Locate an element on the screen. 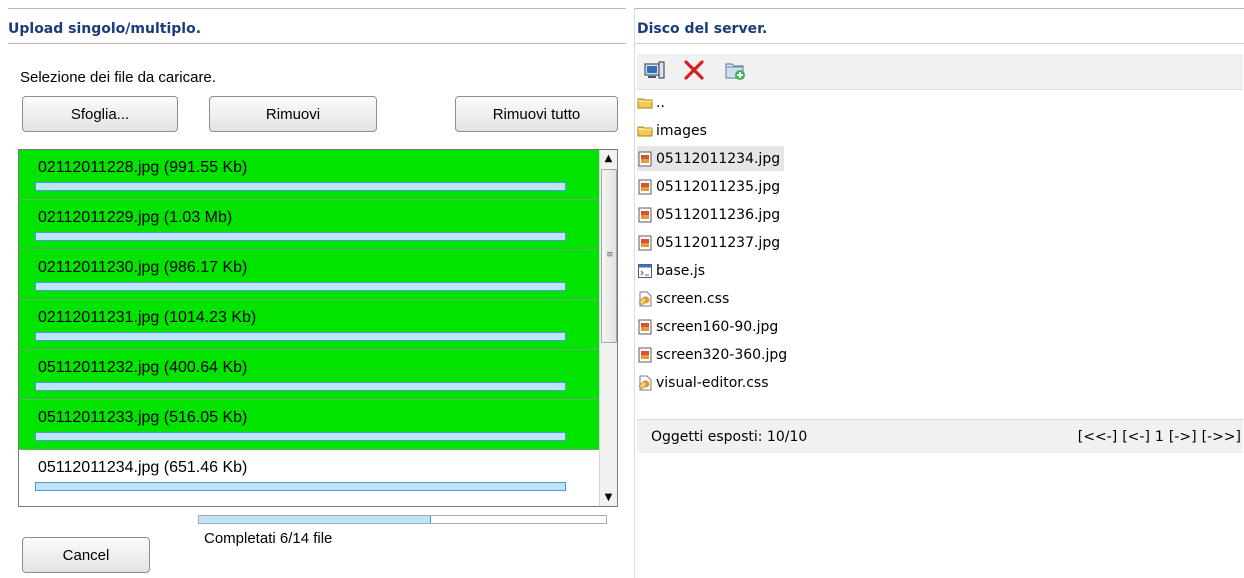 Image resolution: width=1244 pixels, height=578 pixels. server-file-label: 05112011234.jpg is located at coordinates (718, 158).